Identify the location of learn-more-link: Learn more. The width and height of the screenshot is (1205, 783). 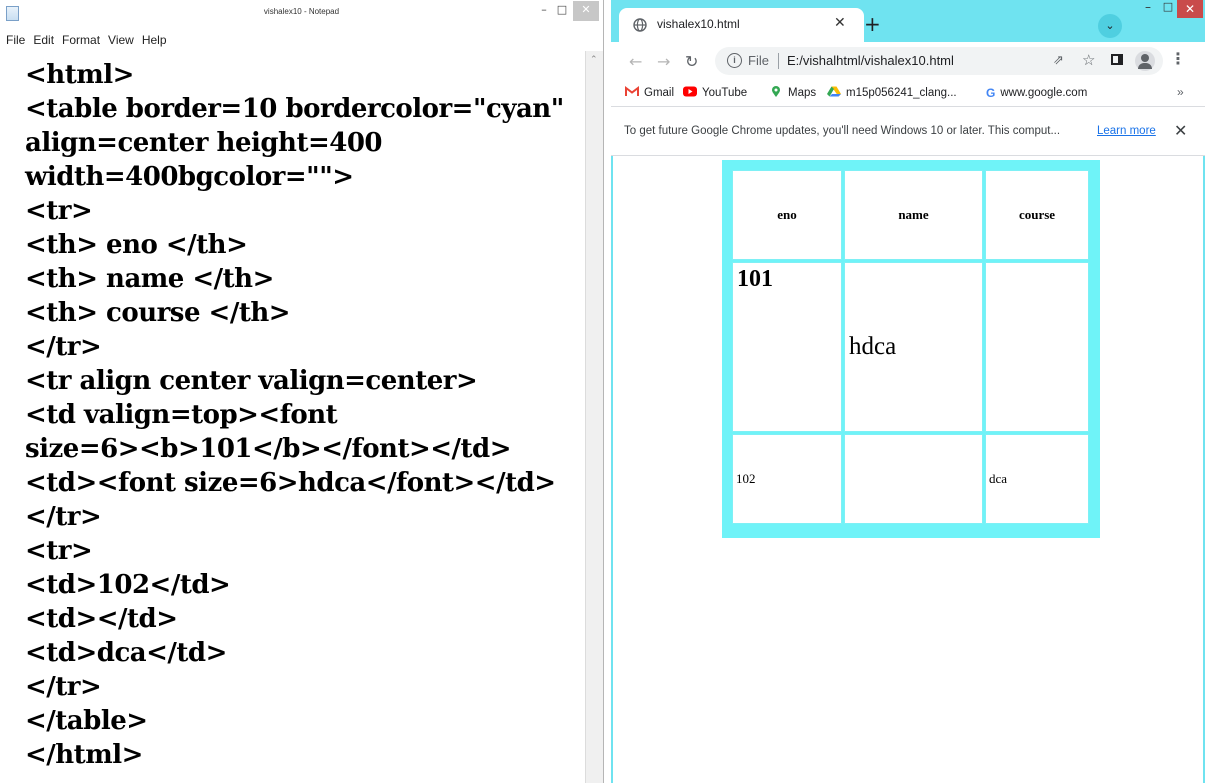
(1126, 131).